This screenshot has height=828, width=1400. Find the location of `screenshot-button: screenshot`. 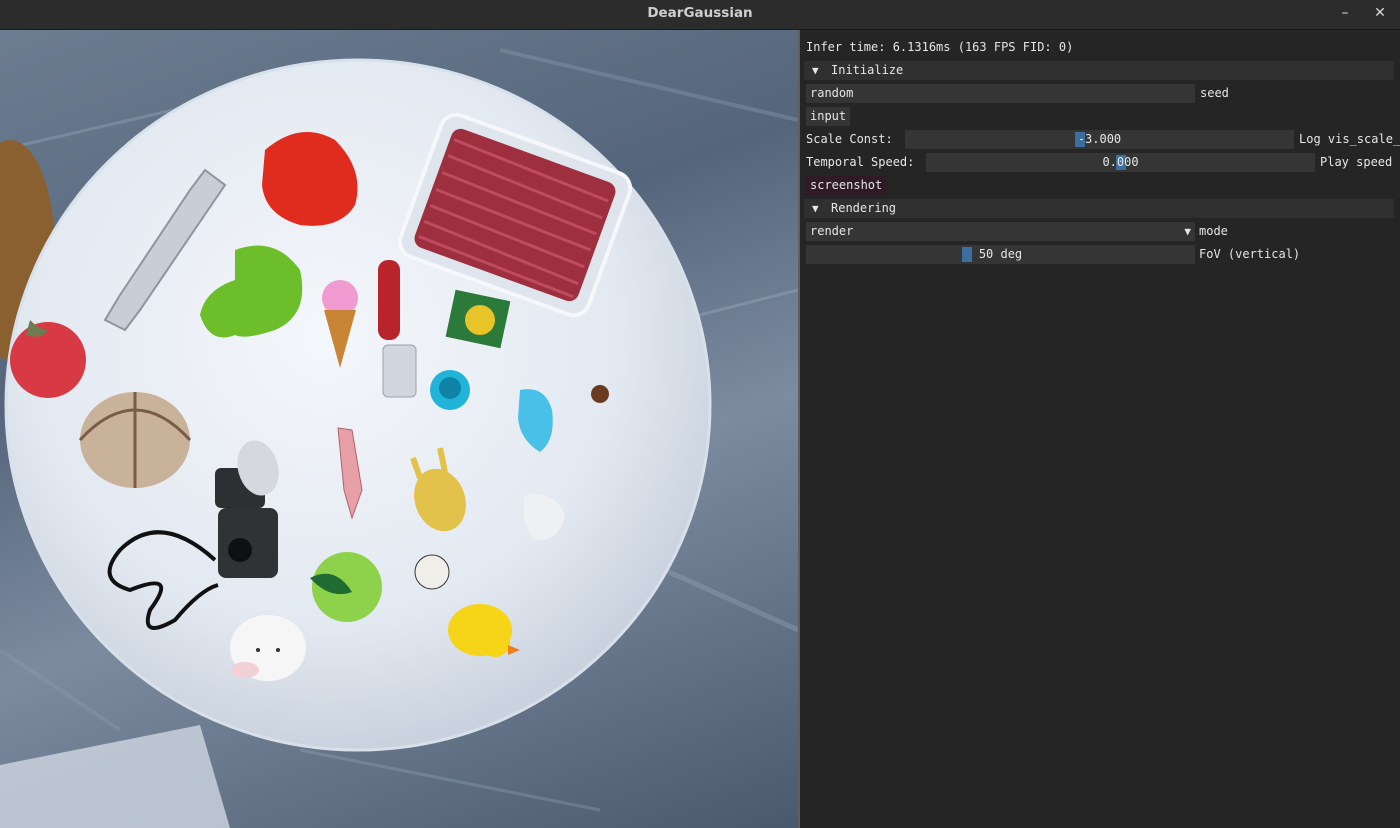

screenshot-button: screenshot is located at coordinates (846, 185).